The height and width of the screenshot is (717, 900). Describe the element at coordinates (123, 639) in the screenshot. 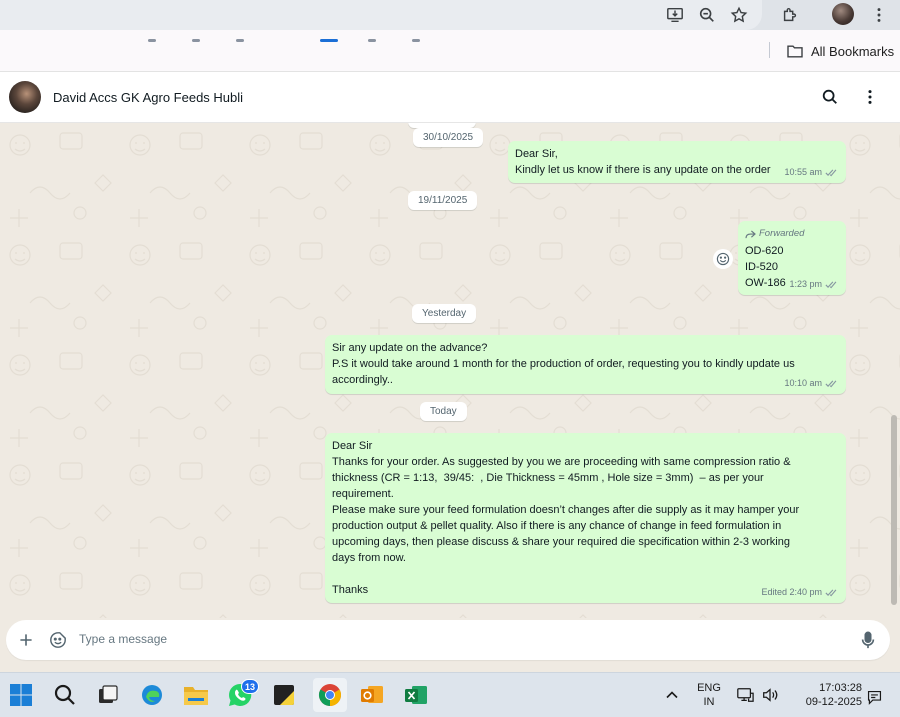

I see `message-input: Type a message` at that location.